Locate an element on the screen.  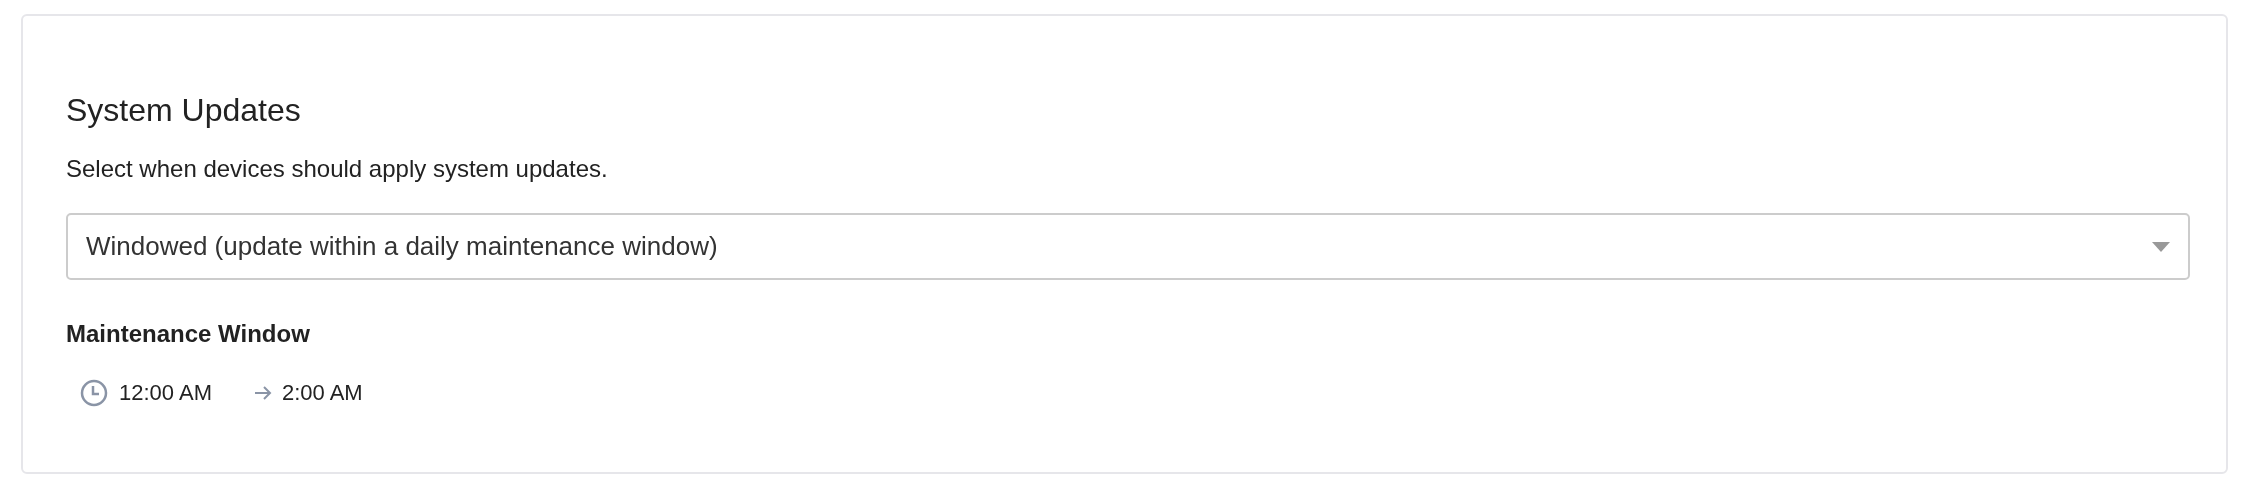
clock-icon is located at coordinates (94, 392).